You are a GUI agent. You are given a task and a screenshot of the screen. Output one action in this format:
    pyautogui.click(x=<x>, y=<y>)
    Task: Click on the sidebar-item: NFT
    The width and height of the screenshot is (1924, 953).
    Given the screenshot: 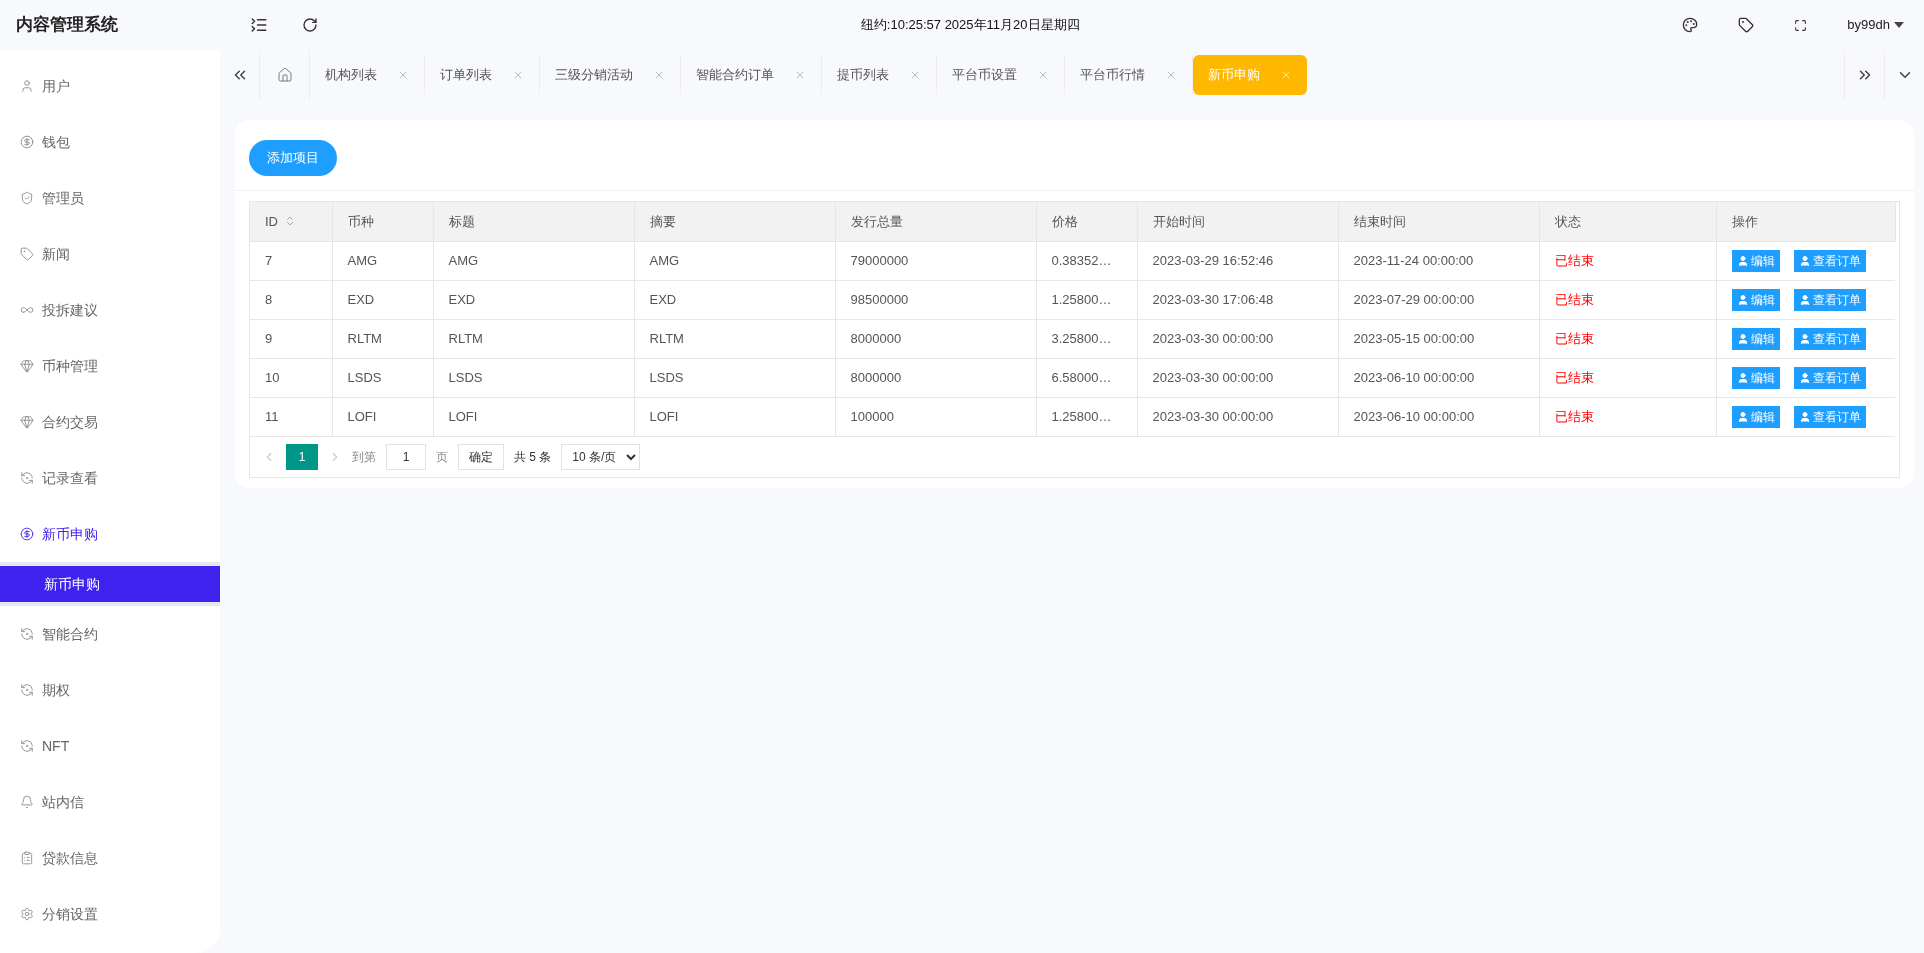 What is the action you would take?
    pyautogui.click(x=110, y=746)
    